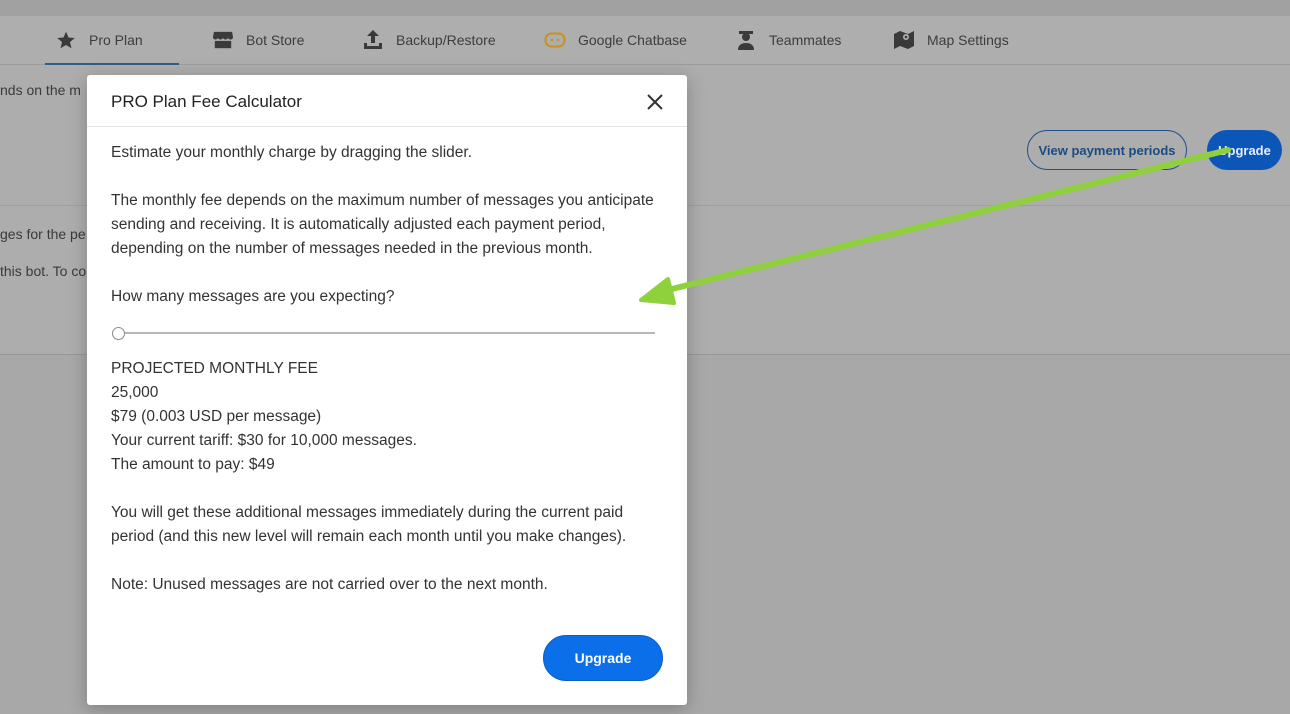 The width and height of the screenshot is (1290, 714). I want to click on tab-map-settings: Map Settings, so click(951, 40).